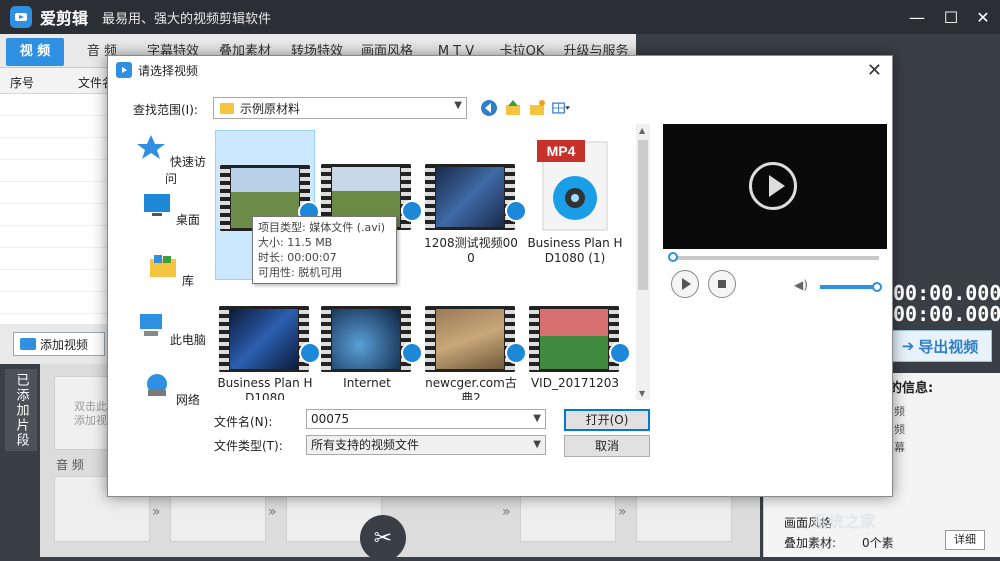 The image size is (1000, 561). What do you see at coordinates (946, 314) in the screenshot?
I see `timecode-total: 00:00.000` at bounding box center [946, 314].